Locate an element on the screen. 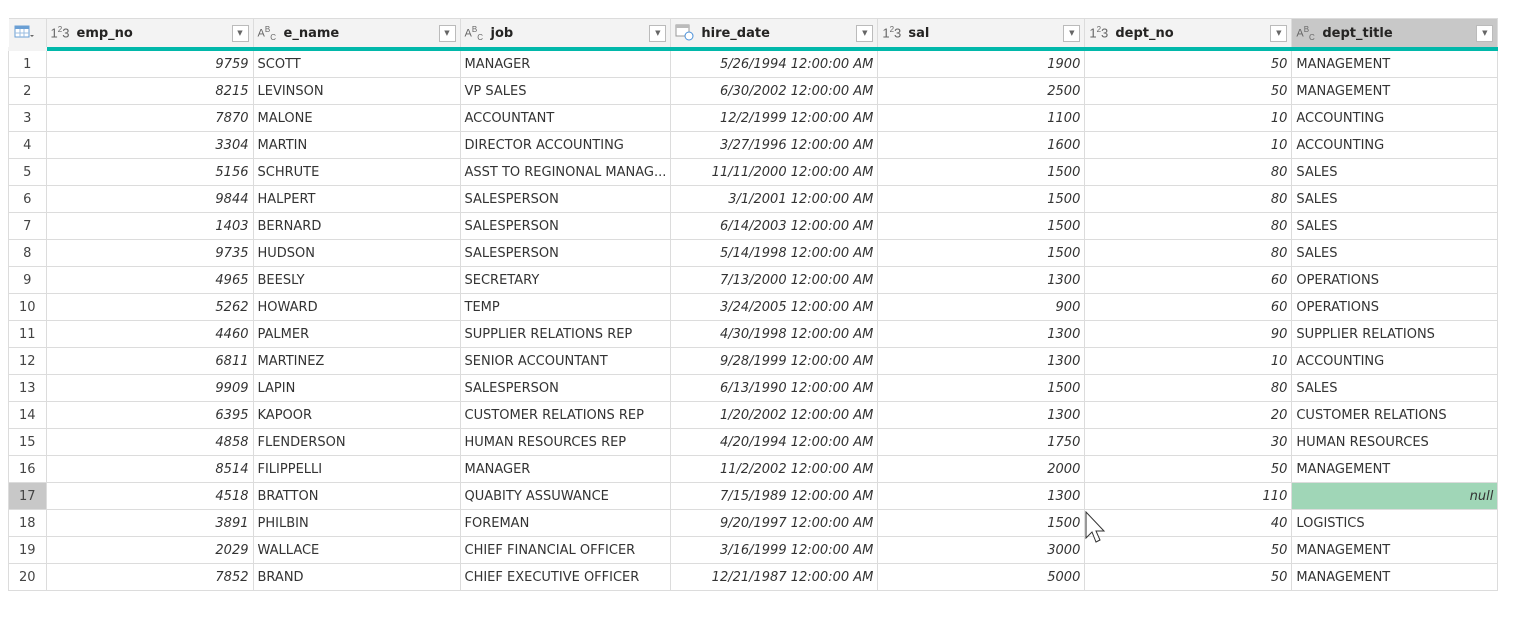 The width and height of the screenshot is (1536, 623). cell-job: FOREMAN is located at coordinates (565, 523).